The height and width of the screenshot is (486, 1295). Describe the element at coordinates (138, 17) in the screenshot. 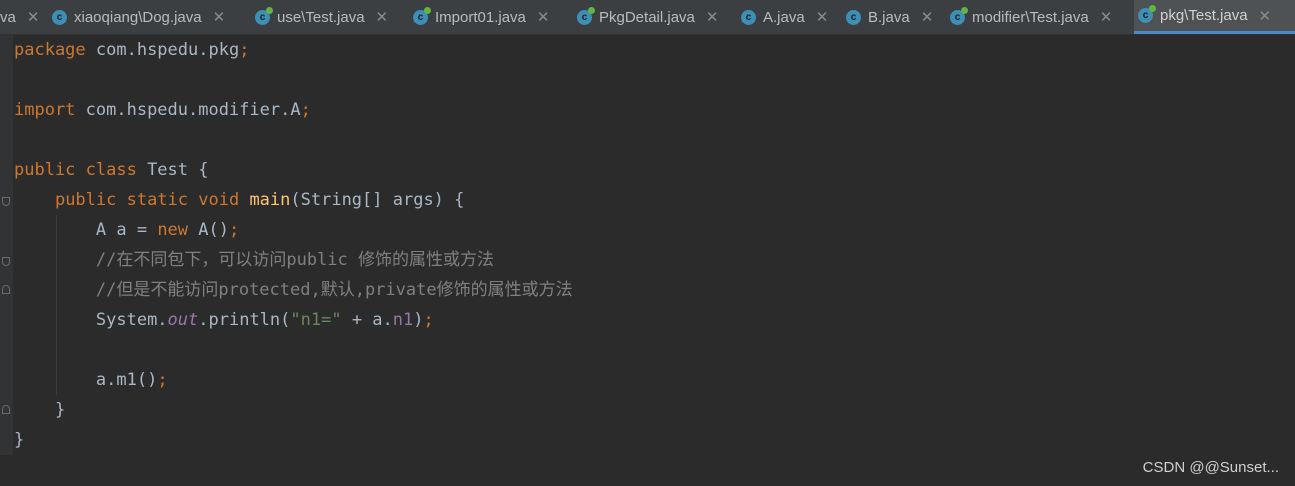

I see `tab-label: xiaoqiang\Dog.java` at that location.